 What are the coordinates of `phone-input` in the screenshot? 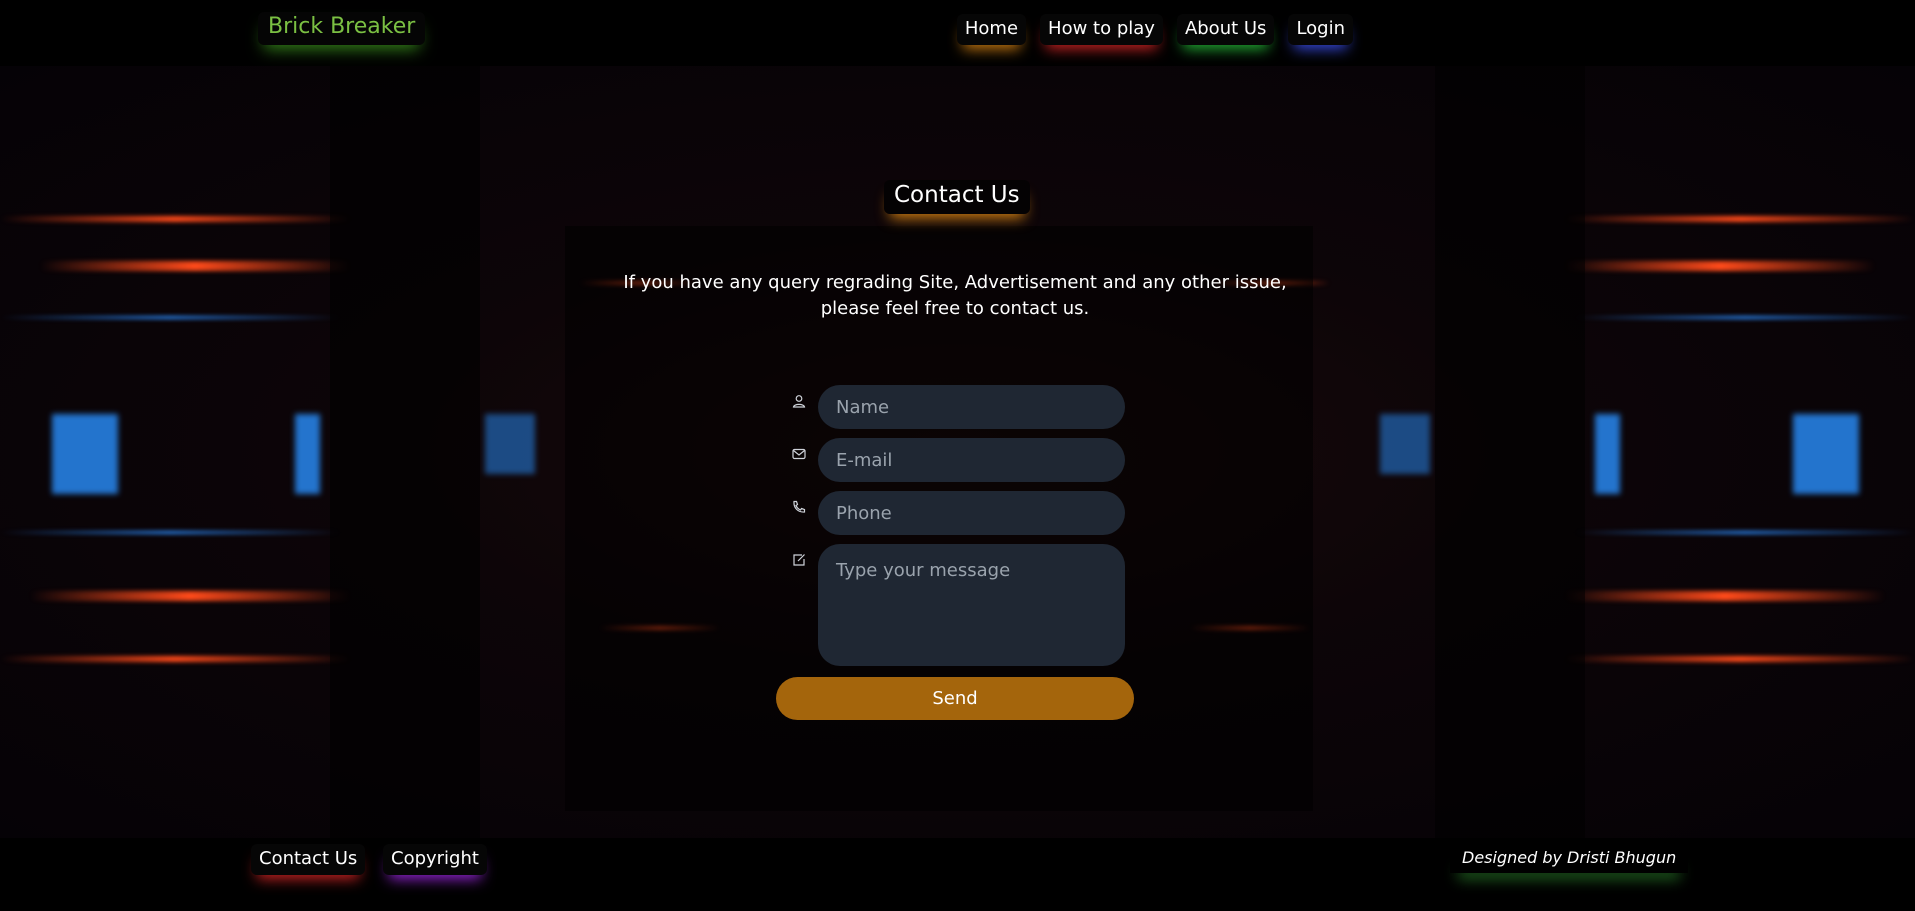 It's located at (971, 513).